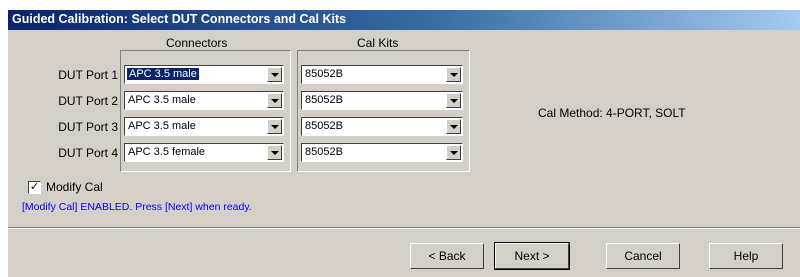 Image resolution: width=800 pixels, height=277 pixels. What do you see at coordinates (382, 74) in the screenshot?
I see `port-1-calkit-select: 85052B` at bounding box center [382, 74].